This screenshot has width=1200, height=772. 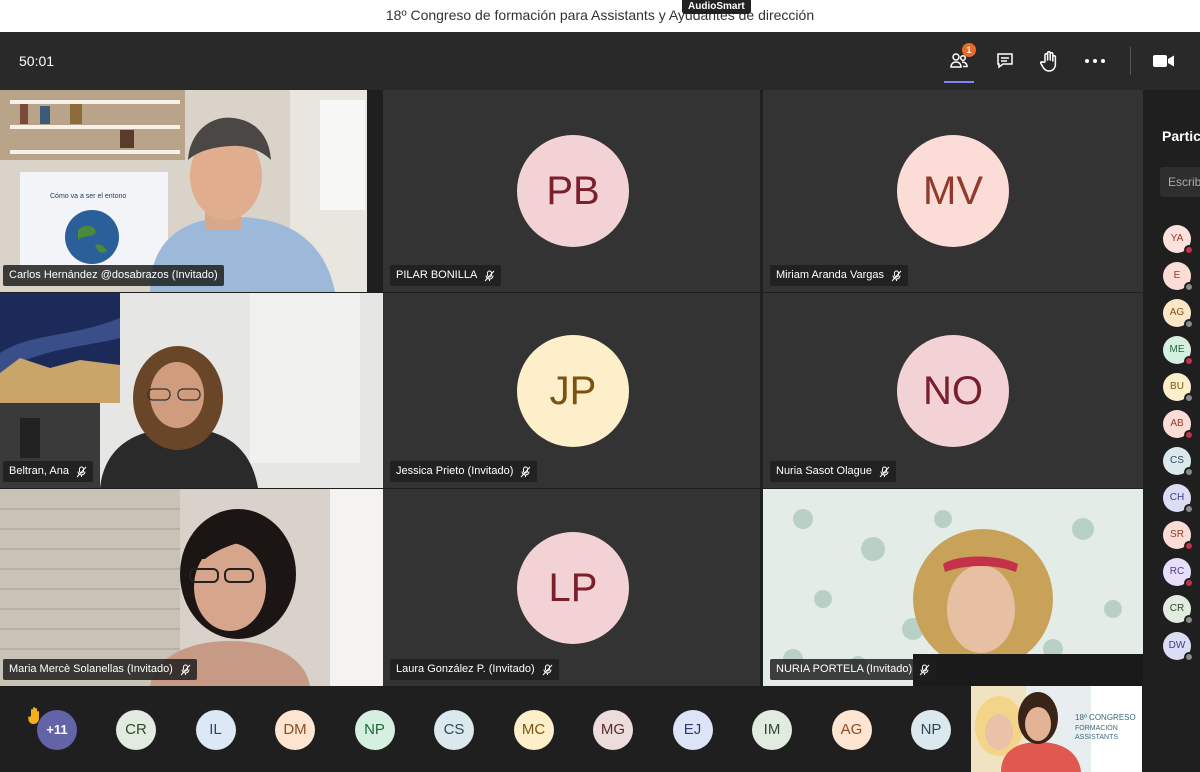 I want to click on tile-name-label: Nuria Sasot Olague, so click(x=833, y=471).